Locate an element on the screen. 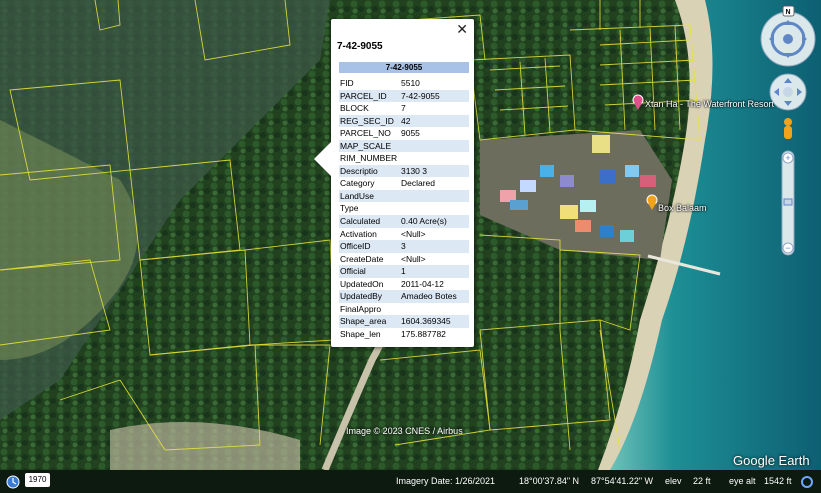 This screenshot has width=821, height=493. attribute-row: UpdatedOn 2011-04-12 is located at coordinates (404, 284).